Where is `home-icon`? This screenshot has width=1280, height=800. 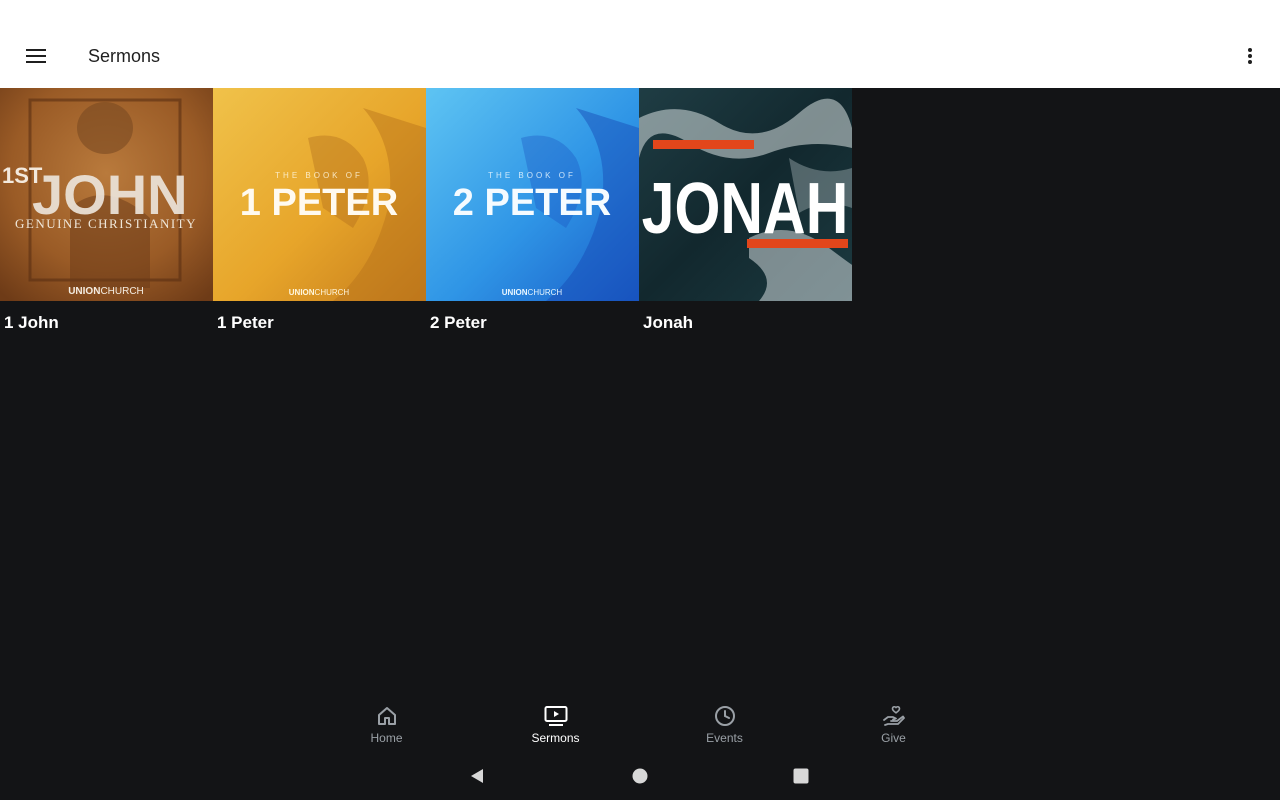
home-icon is located at coordinates (387, 716).